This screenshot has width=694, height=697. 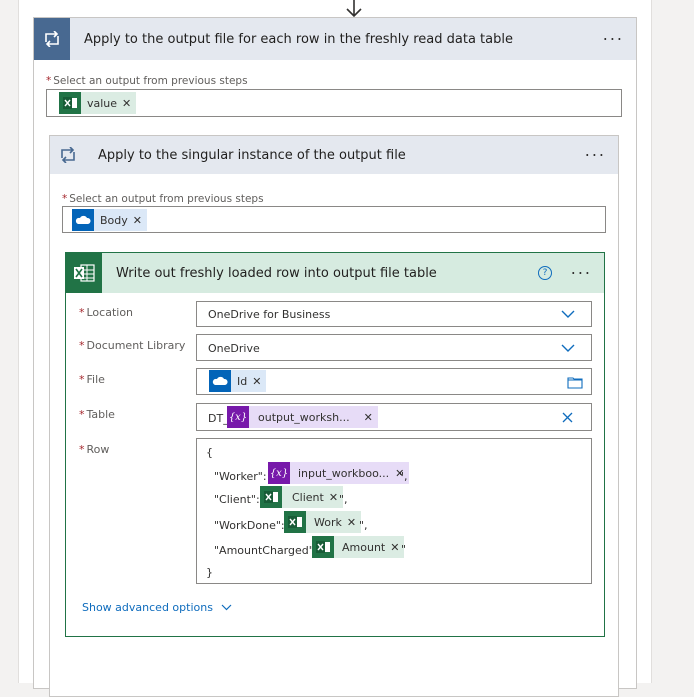 What do you see at coordinates (92, 379) in the screenshot?
I see `file-label: * File` at bounding box center [92, 379].